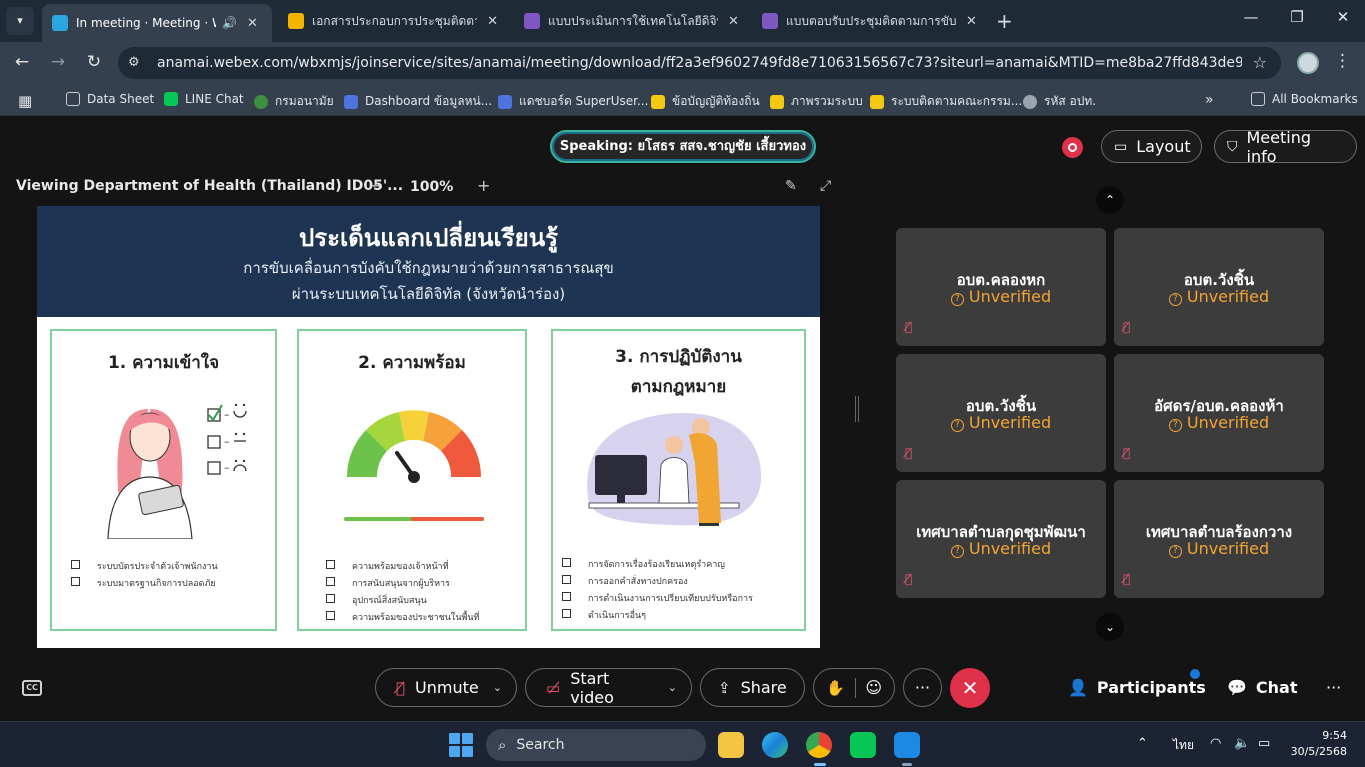  I want to click on bookmark-overview: ภาพรวมระบบ, so click(816, 101).